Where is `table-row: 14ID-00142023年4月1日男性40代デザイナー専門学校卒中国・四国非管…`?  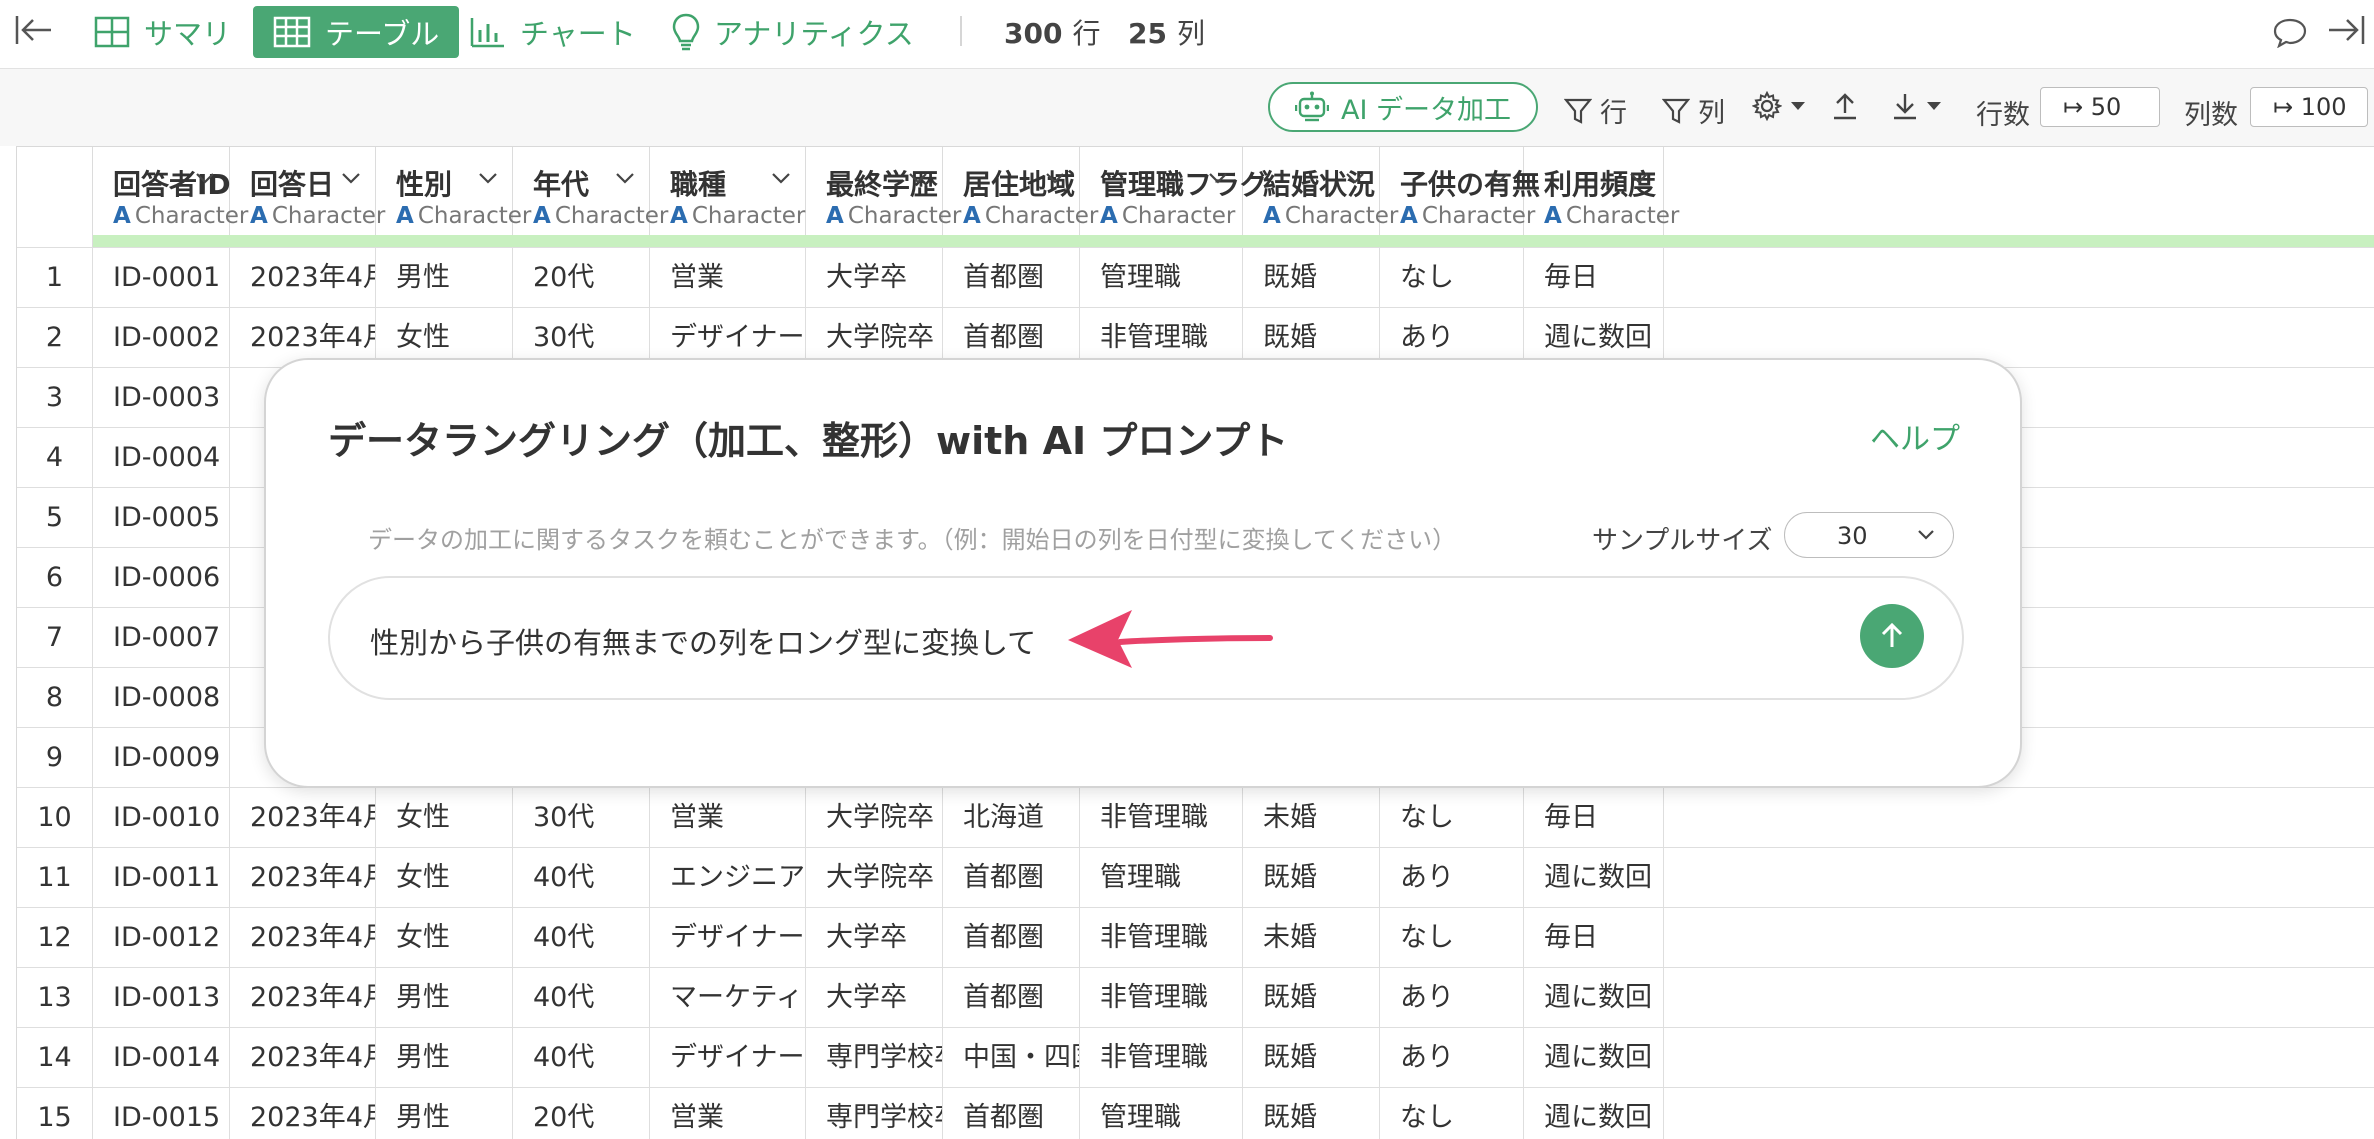
table-row: 14ID-00142023年4月1日男性40代デザイナー専門学校卒中国・四国非管… is located at coordinates (1195, 1057).